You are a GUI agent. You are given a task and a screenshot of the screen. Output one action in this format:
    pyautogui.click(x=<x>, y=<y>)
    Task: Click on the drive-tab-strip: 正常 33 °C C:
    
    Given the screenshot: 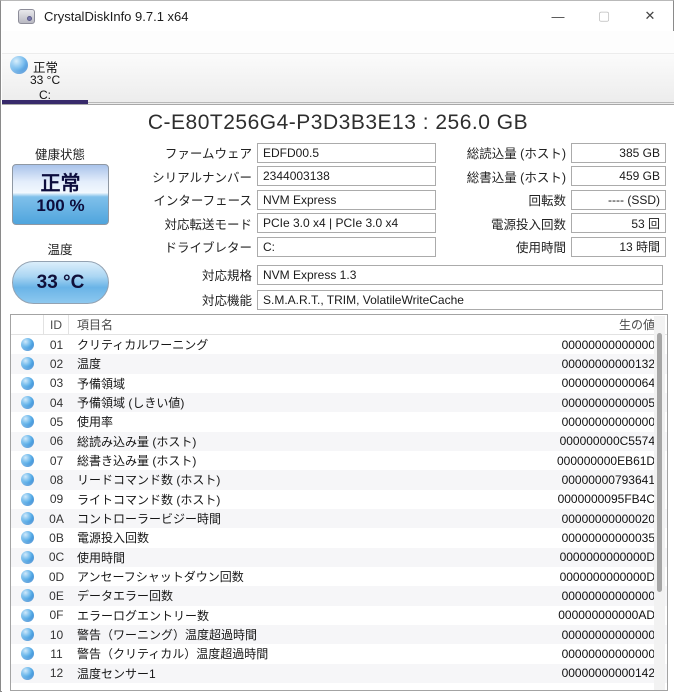 What is the action you would take?
    pyautogui.click(x=338, y=79)
    